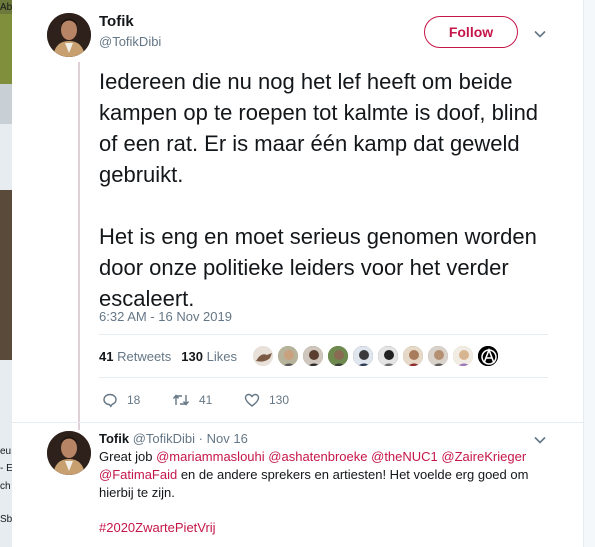 The image size is (595, 547). What do you see at coordinates (128, 456) in the screenshot?
I see `reply-text-prefix: Great job` at bounding box center [128, 456].